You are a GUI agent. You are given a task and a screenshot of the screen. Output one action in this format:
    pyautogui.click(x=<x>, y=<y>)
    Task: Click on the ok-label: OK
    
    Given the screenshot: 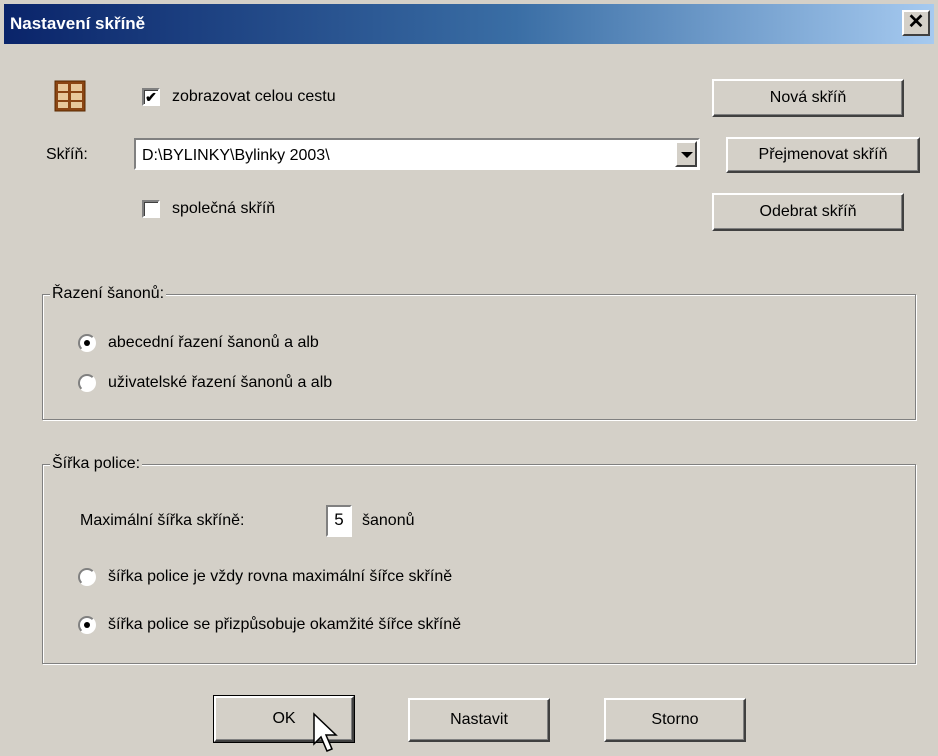 What is the action you would take?
    pyautogui.click(x=284, y=718)
    